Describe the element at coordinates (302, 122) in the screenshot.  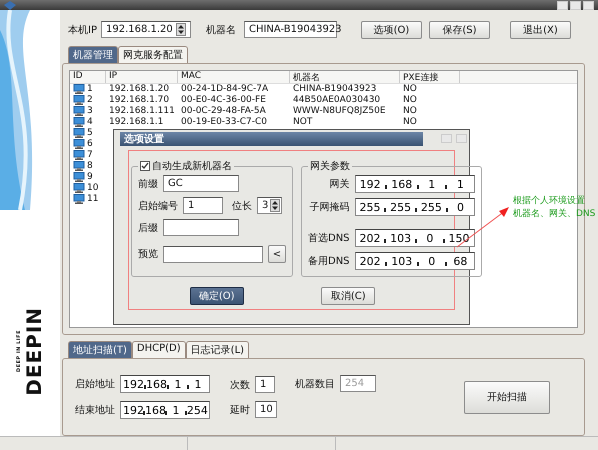
I see `table-cell: NOT` at that location.